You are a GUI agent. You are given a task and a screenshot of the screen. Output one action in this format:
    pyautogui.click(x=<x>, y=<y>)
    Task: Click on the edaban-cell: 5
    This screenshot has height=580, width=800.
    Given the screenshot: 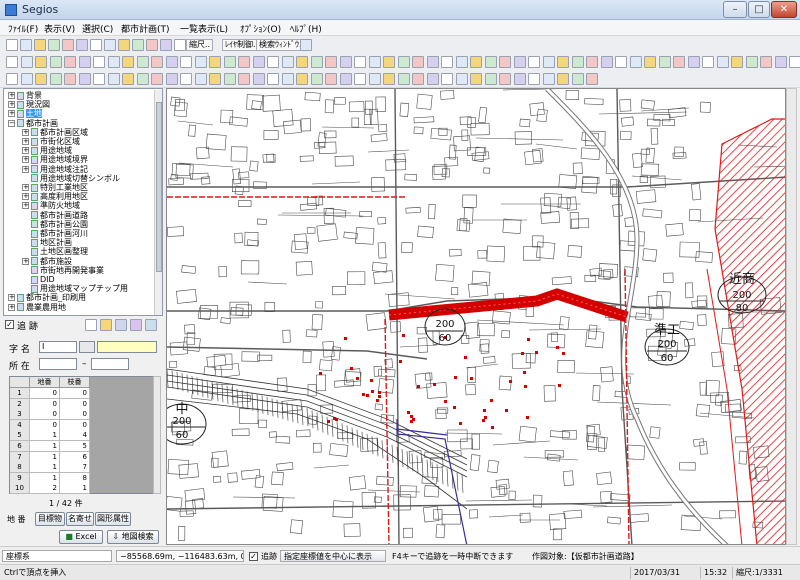 What is the action you would take?
    pyautogui.click(x=75, y=446)
    